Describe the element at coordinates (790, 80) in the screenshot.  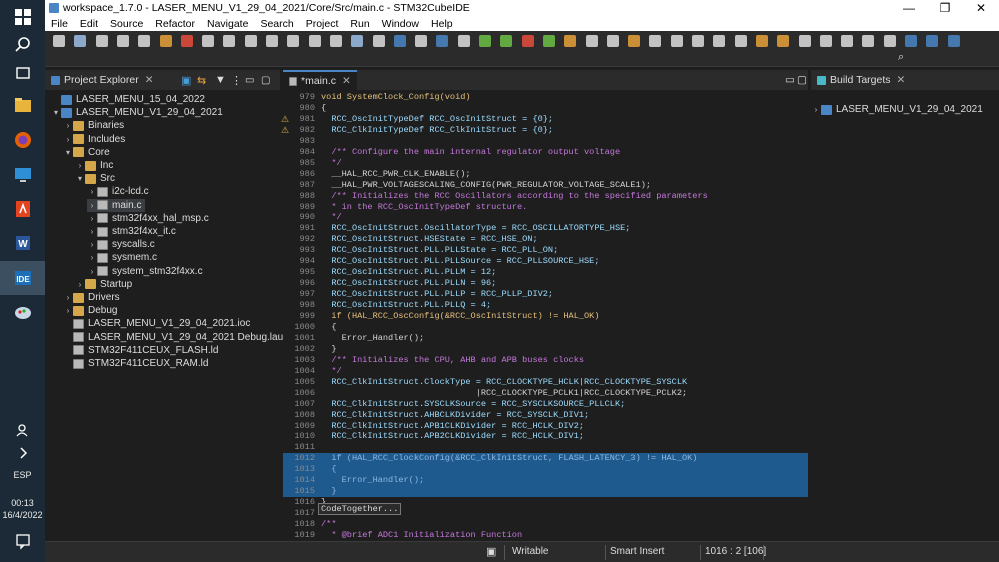
I see `minimize-editor-icon: ▭` at that location.